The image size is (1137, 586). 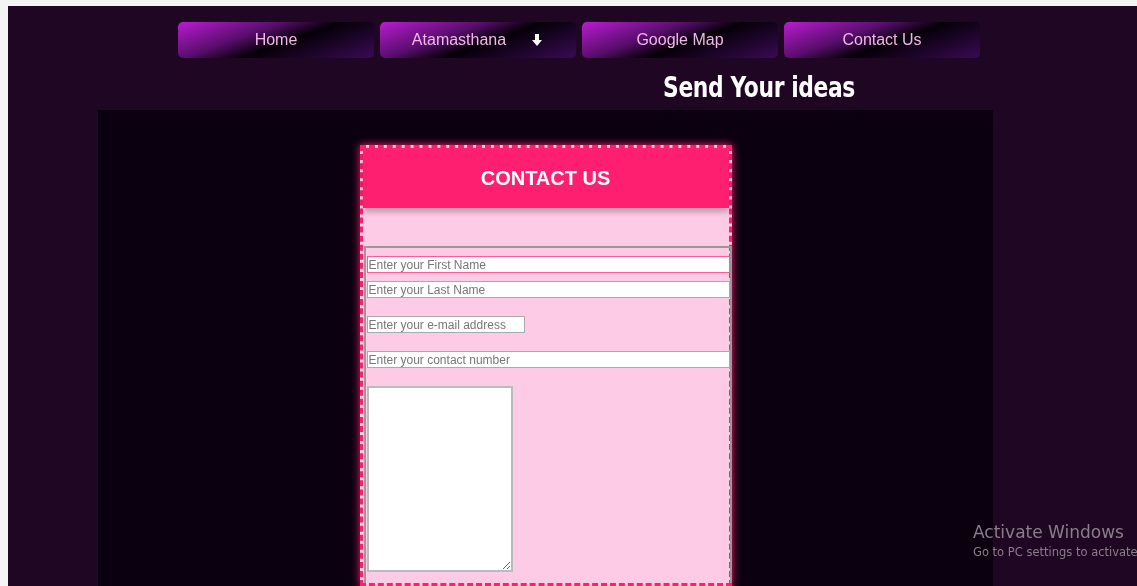 What do you see at coordinates (548, 359) in the screenshot?
I see `input-field: Enter your contact number` at bounding box center [548, 359].